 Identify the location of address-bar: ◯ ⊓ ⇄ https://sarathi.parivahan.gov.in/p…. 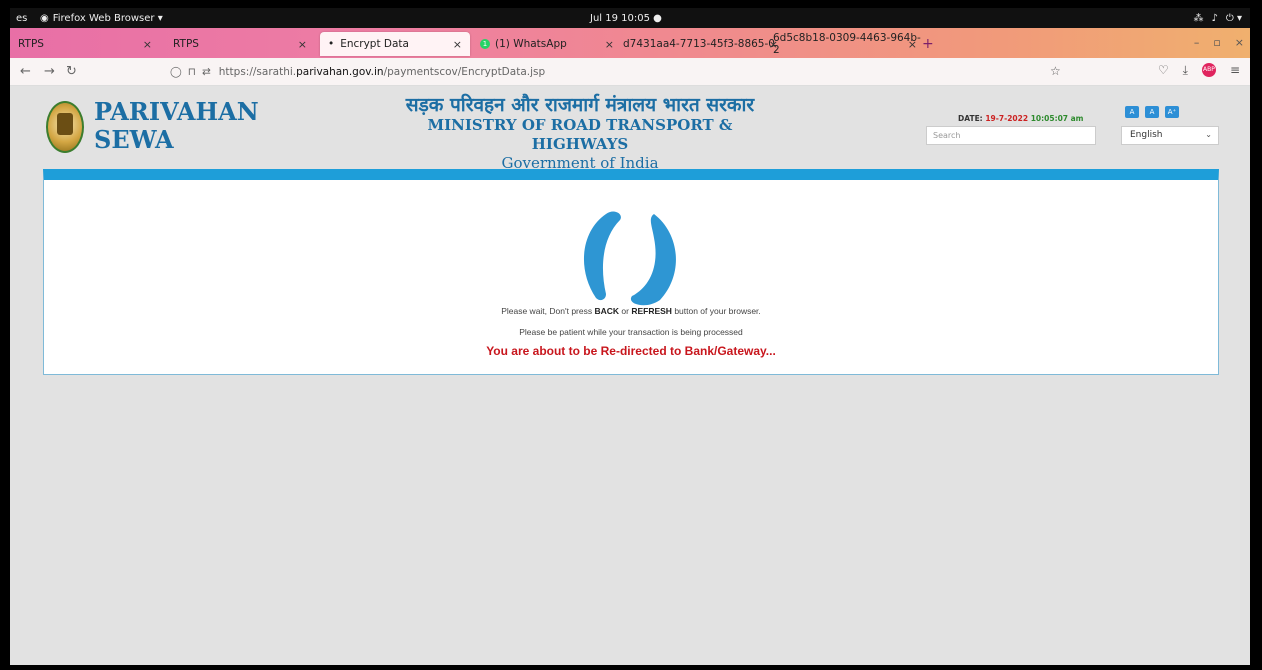
(620, 72).